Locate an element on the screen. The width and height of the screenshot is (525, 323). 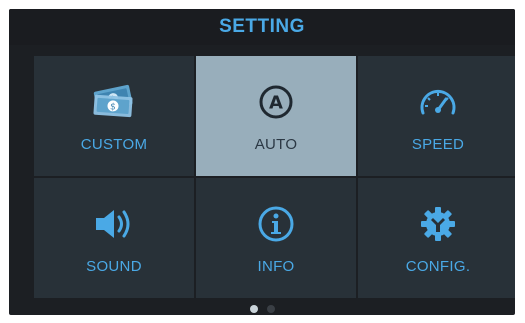
tile-auto: A AUTO is located at coordinates (276, 116).